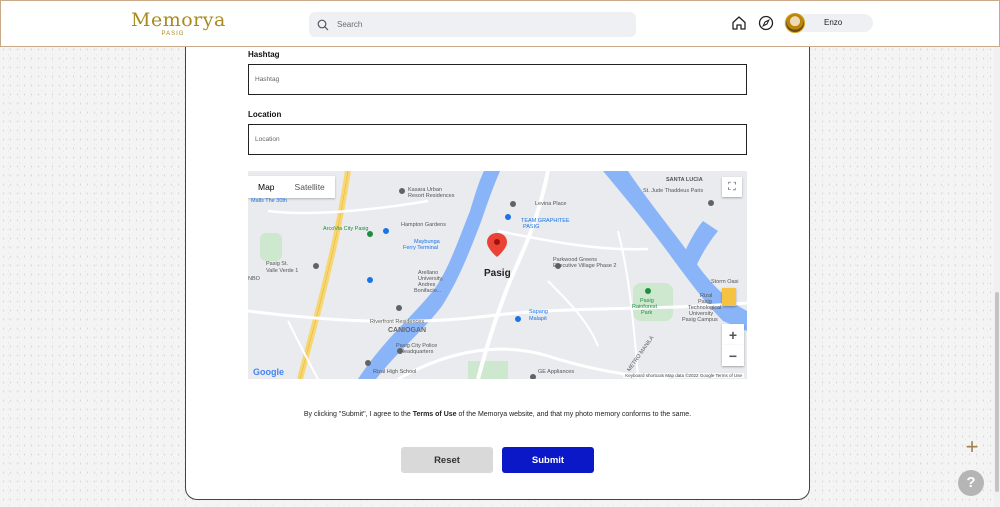  Describe the element at coordinates (497, 139) in the screenshot. I see `location-input` at that location.